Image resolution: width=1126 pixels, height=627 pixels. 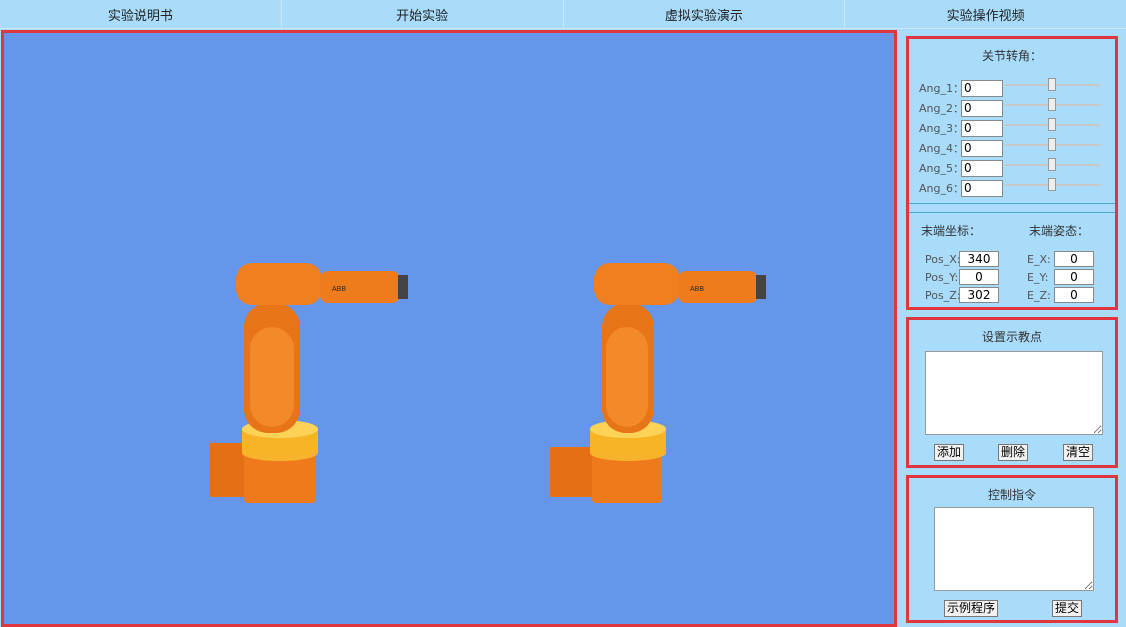 I want to click on joint-row-6: Ang_6：, so click(x=961, y=188).